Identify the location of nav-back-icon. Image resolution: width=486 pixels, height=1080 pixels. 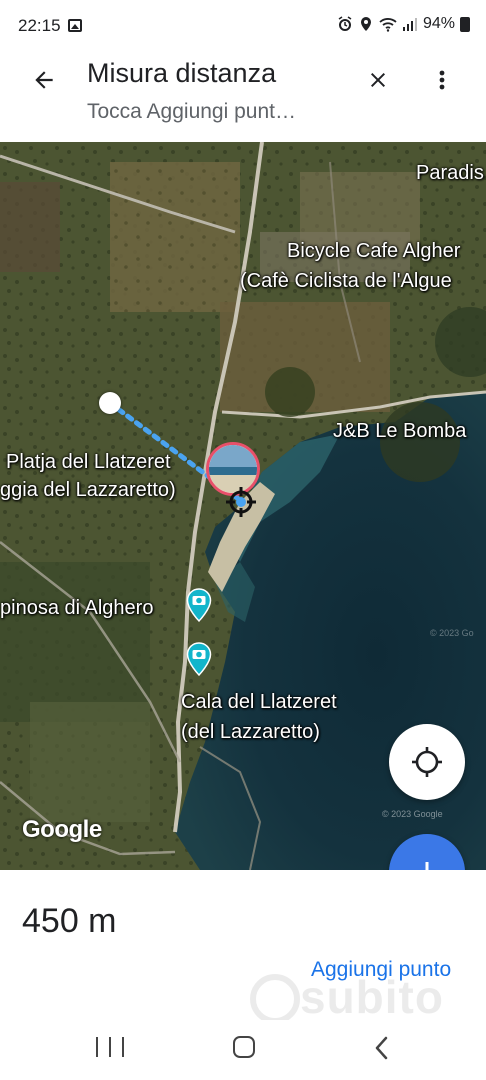
(382, 1048).